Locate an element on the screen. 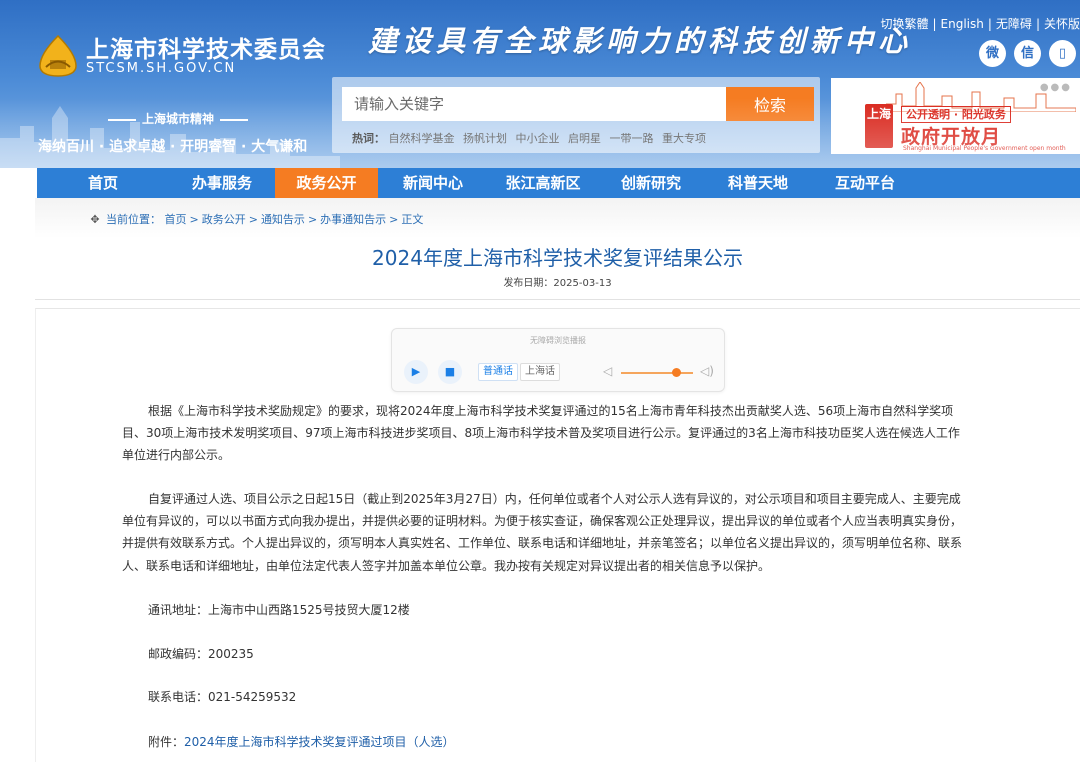  weibo-icon: 微 is located at coordinates (992, 53).